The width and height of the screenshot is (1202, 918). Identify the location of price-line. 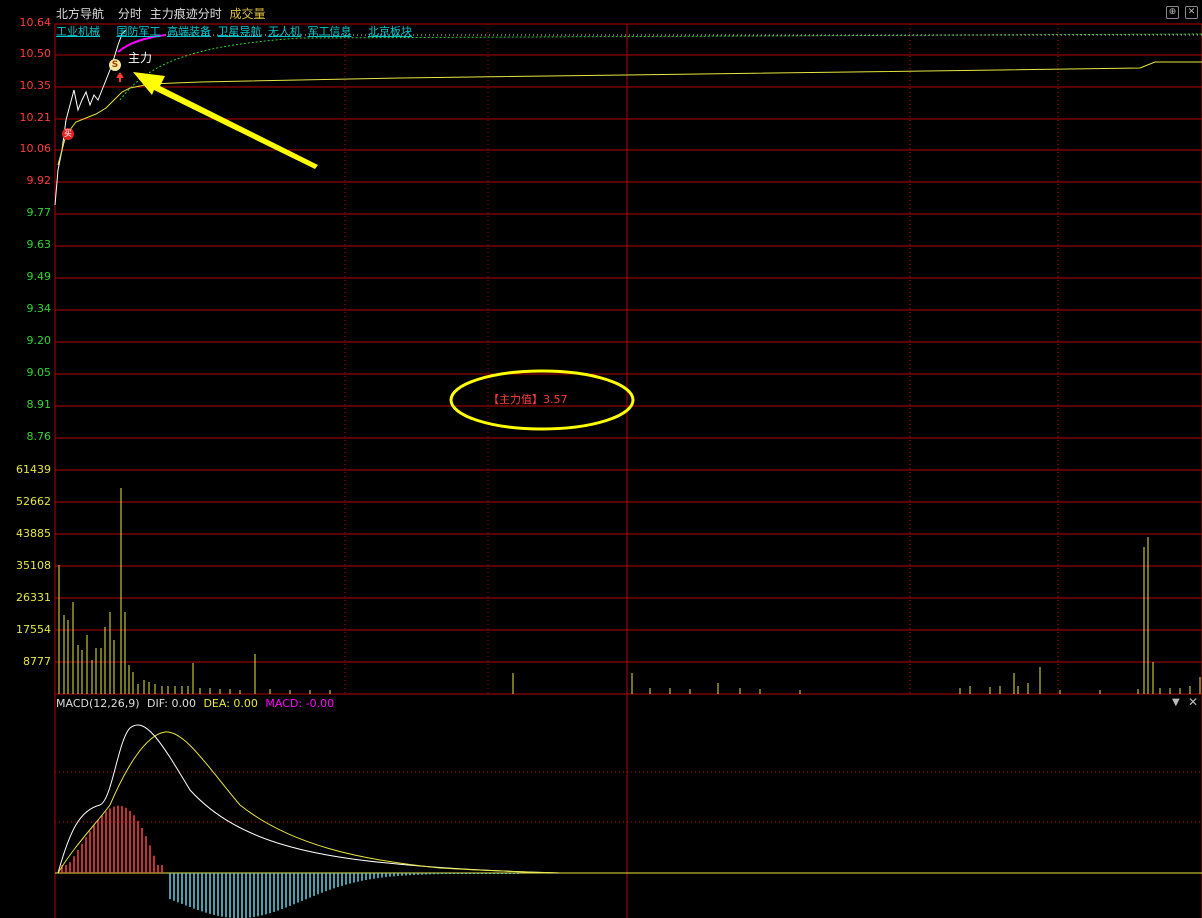
(90, 117).